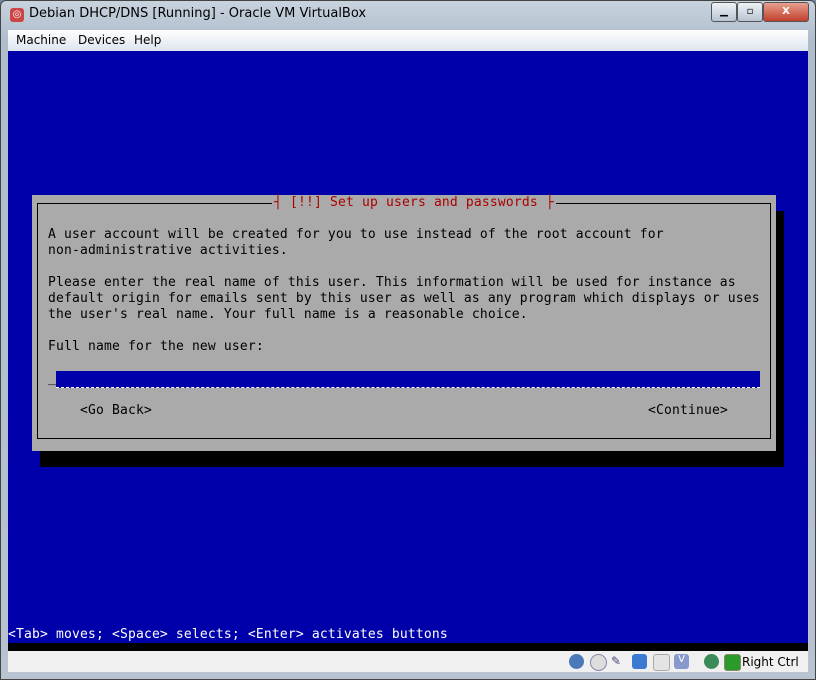  Describe the element at coordinates (711, 661) in the screenshot. I see `mouse-integration-icon` at that location.